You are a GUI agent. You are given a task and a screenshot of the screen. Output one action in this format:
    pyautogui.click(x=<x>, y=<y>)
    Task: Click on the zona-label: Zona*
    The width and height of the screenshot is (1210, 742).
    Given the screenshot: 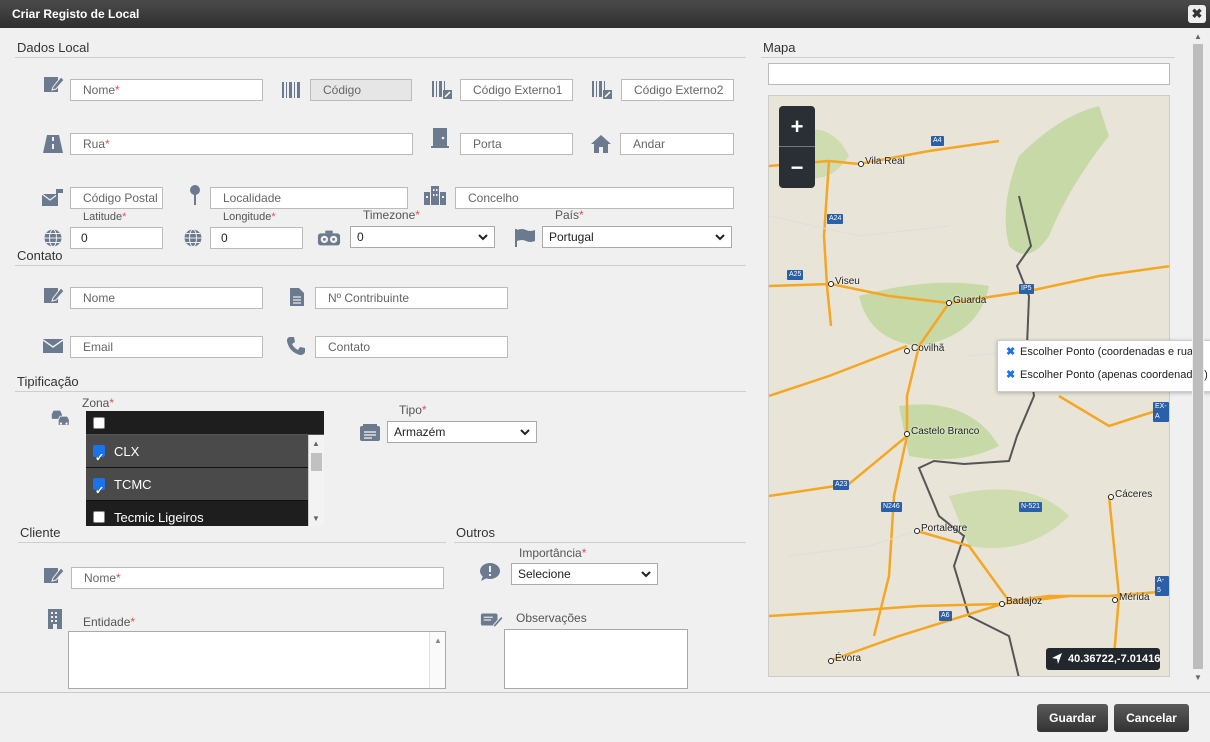 What is the action you would take?
    pyautogui.click(x=98, y=403)
    